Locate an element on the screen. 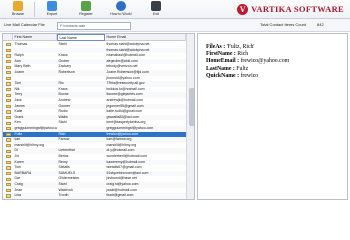 This screenshot has height=240, width=350. detail-value: frewico is located at coordinates (249, 75).